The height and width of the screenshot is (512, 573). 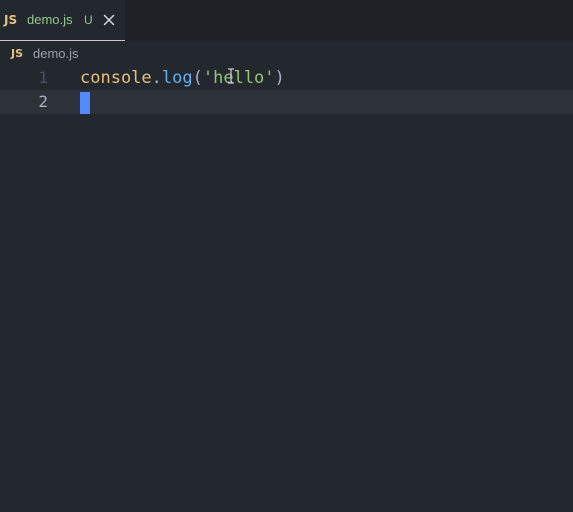 I want to click on close-icon, so click(x=109, y=20).